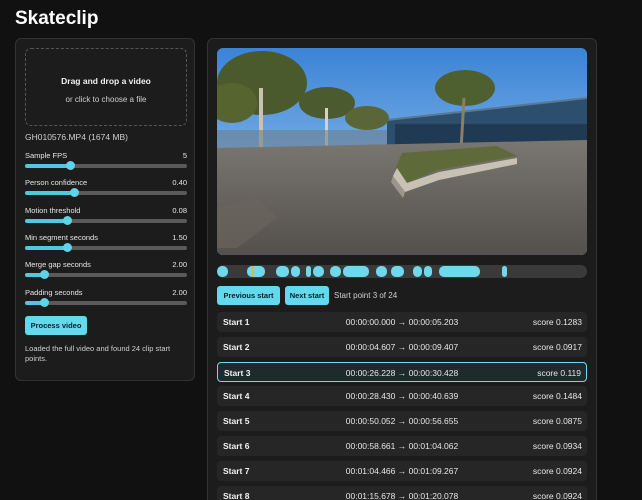  What do you see at coordinates (307, 295) in the screenshot?
I see `next-start-button: Next start` at bounding box center [307, 295].